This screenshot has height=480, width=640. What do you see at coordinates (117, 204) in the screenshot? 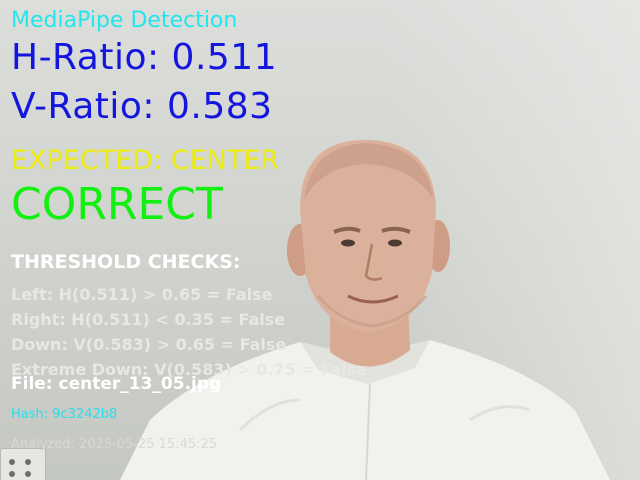
I see `result-label: CORRECT` at bounding box center [117, 204].